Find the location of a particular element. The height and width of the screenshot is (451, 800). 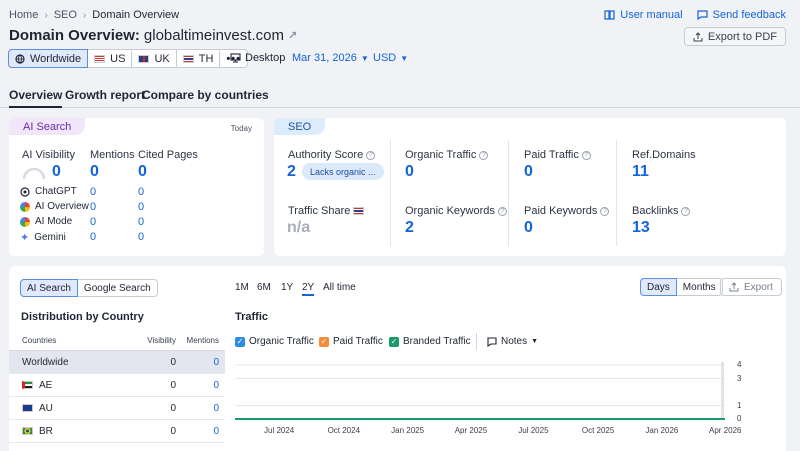

period-1y: 1Y is located at coordinates (287, 287).